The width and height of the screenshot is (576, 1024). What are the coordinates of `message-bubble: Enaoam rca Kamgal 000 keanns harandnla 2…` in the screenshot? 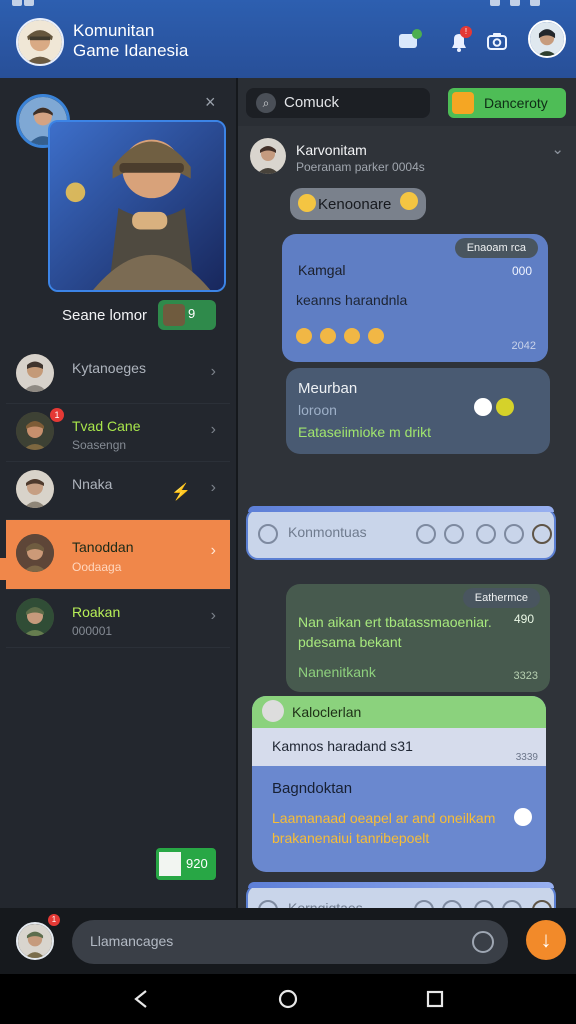 It's located at (415, 298).